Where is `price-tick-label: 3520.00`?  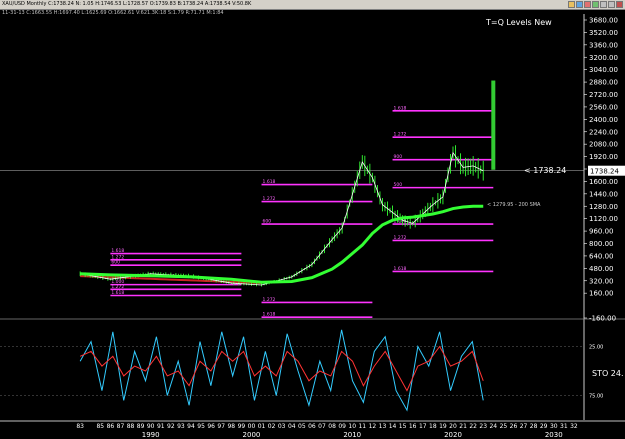
price-tick-label: 3520.00 is located at coordinates (603, 33).